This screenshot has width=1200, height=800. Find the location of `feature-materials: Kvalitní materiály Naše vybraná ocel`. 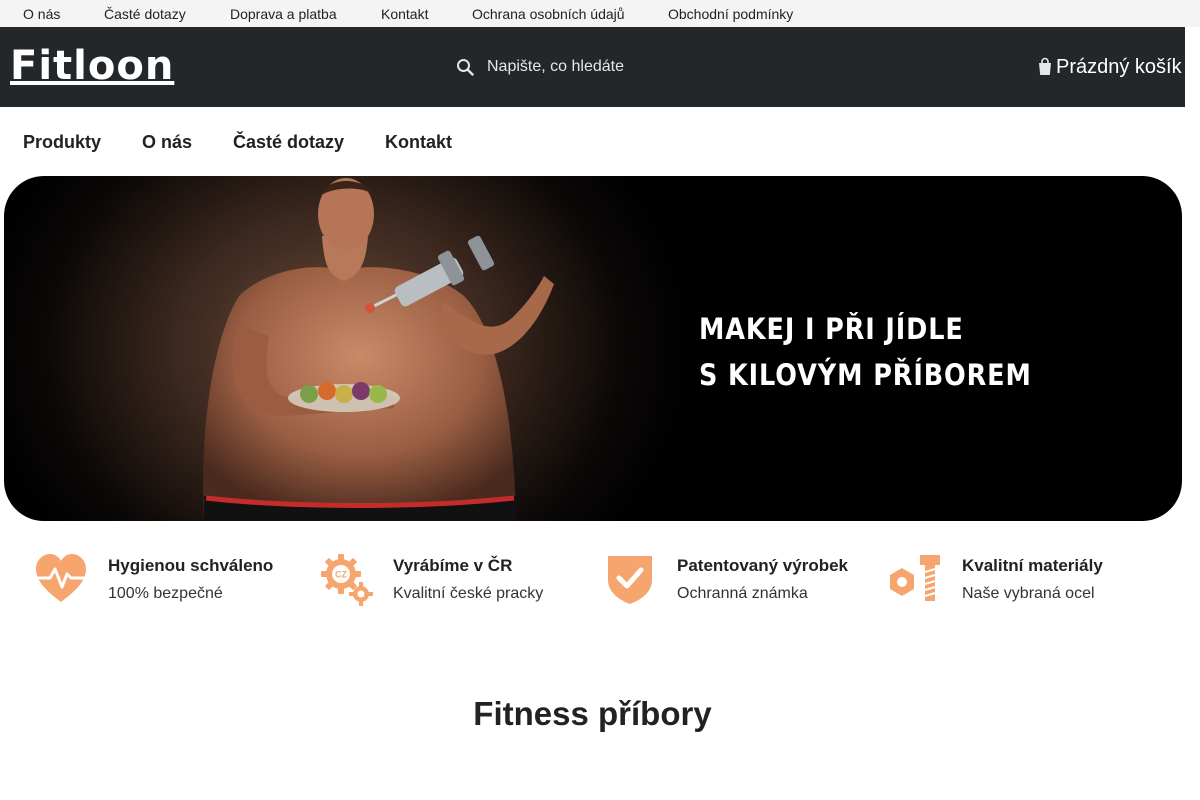

feature-materials: Kvalitní materiály Naše vybraná ocel is located at coordinates (1023, 580).